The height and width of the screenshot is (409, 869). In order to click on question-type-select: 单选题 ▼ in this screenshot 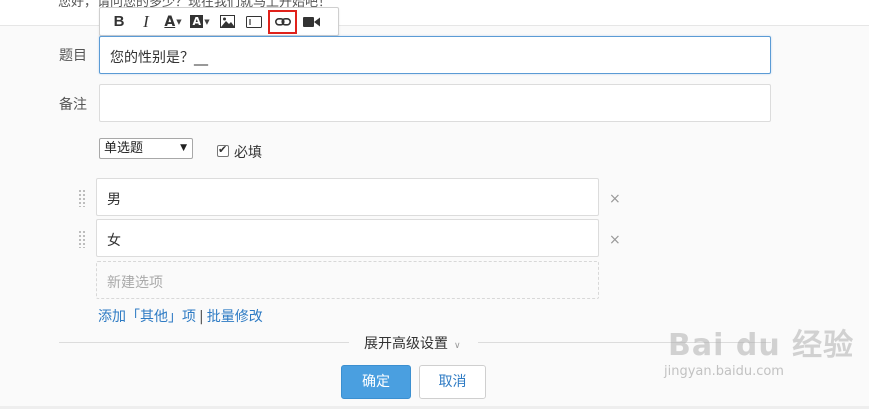, I will do `click(146, 148)`.